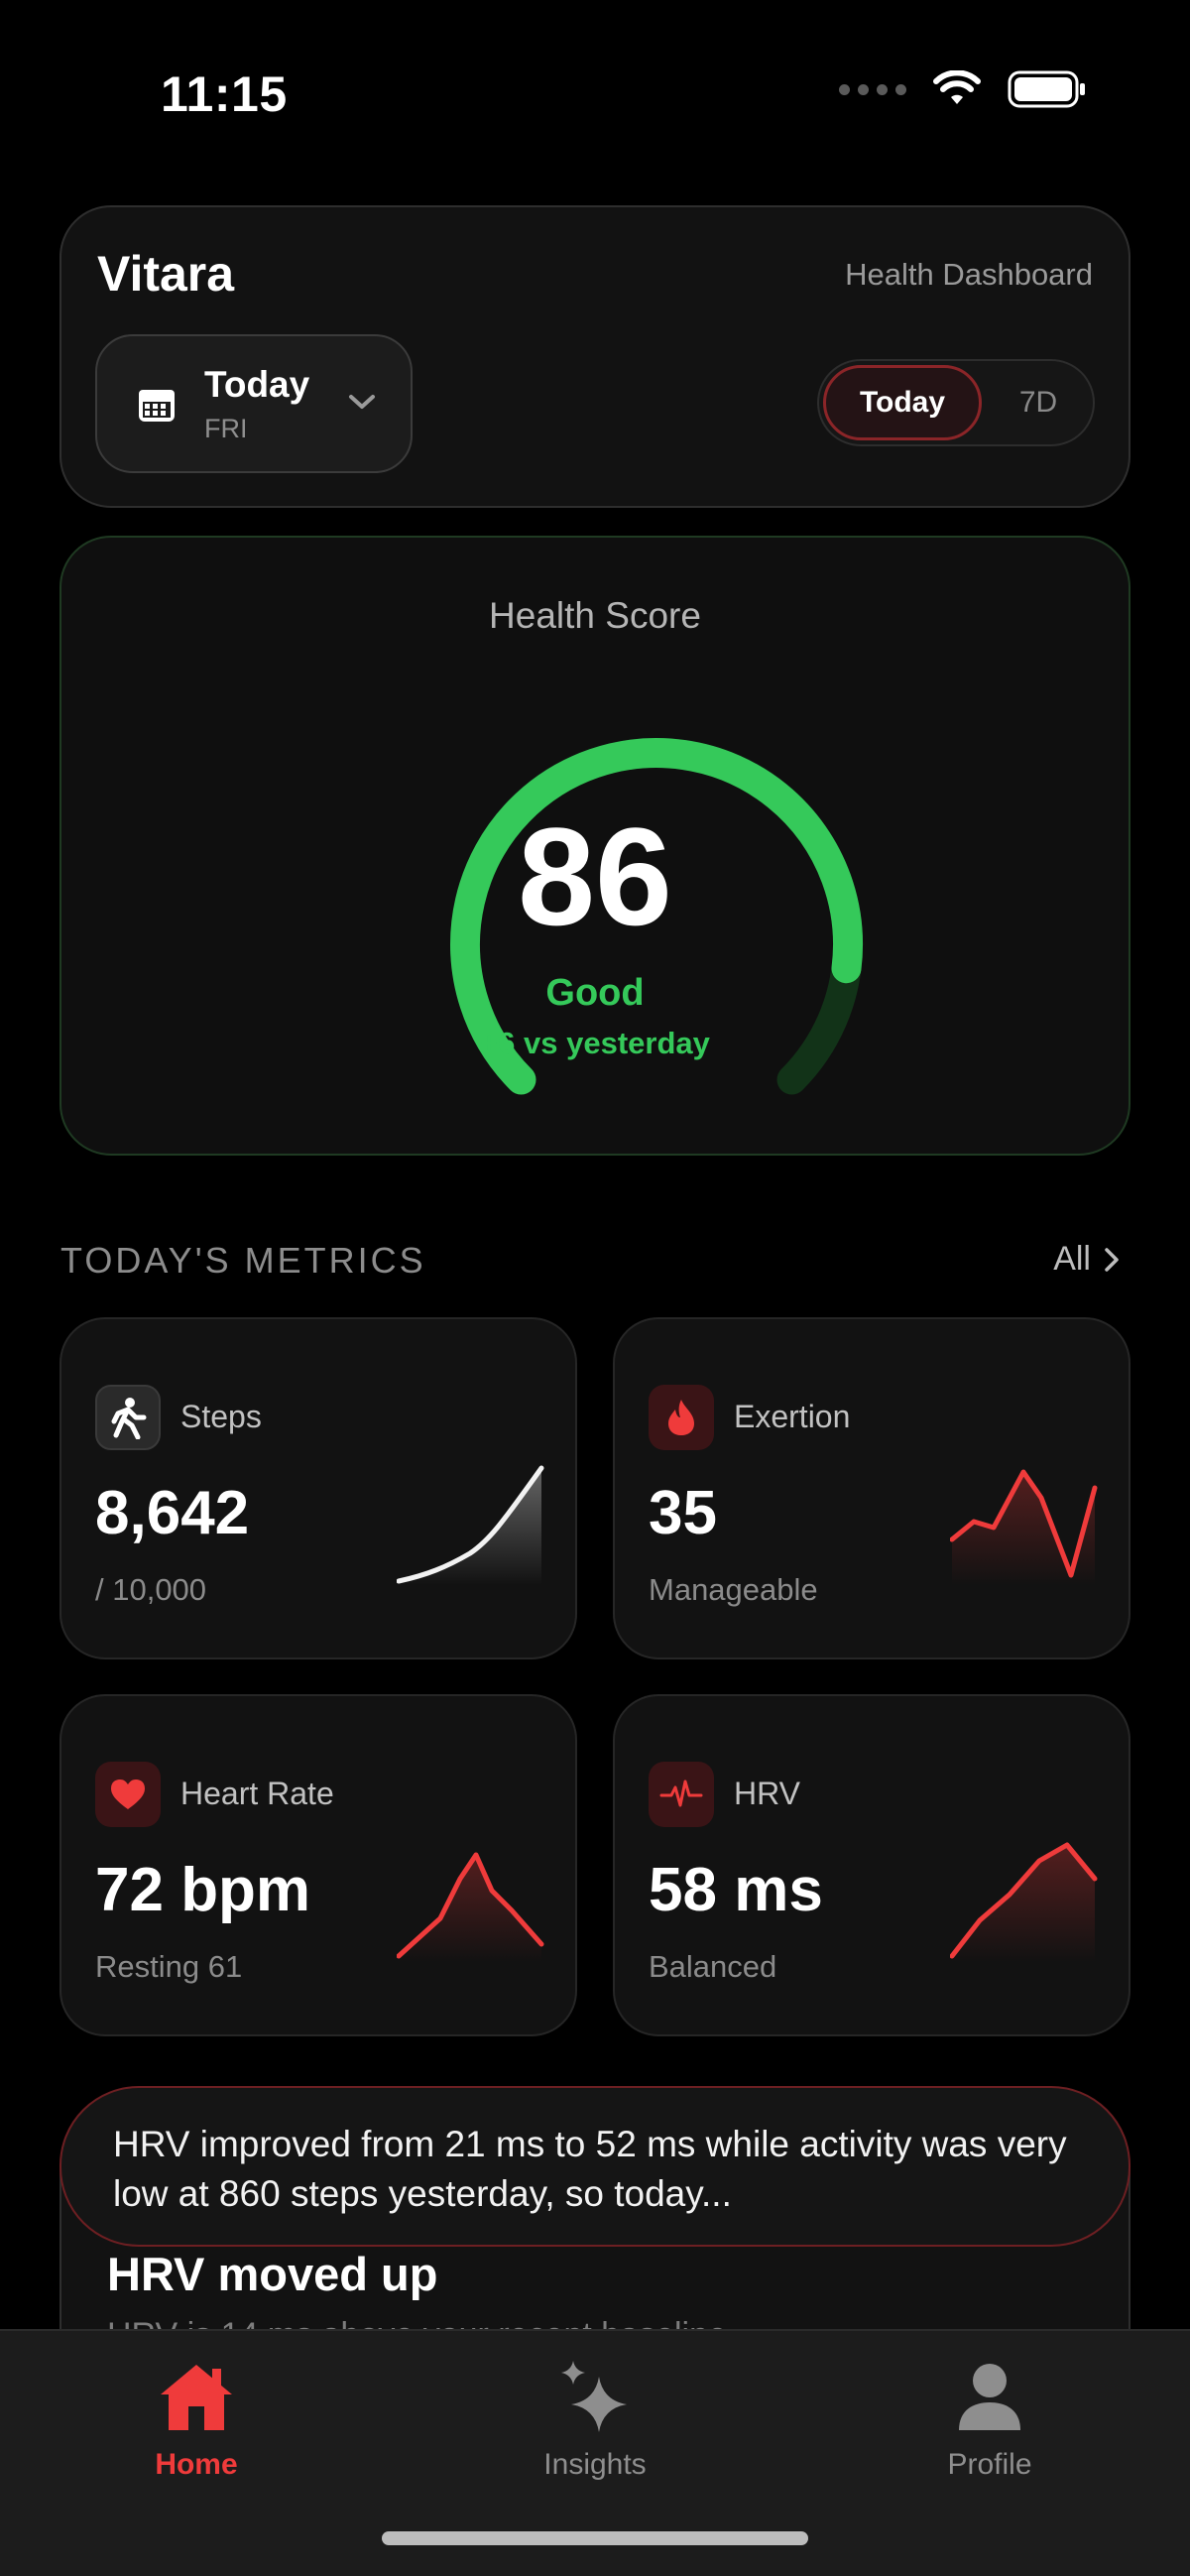 The width and height of the screenshot is (1190, 2576). Describe the element at coordinates (318, 1488) in the screenshot. I see `metric-card-steps: Steps 8,642 / 10,000` at that location.